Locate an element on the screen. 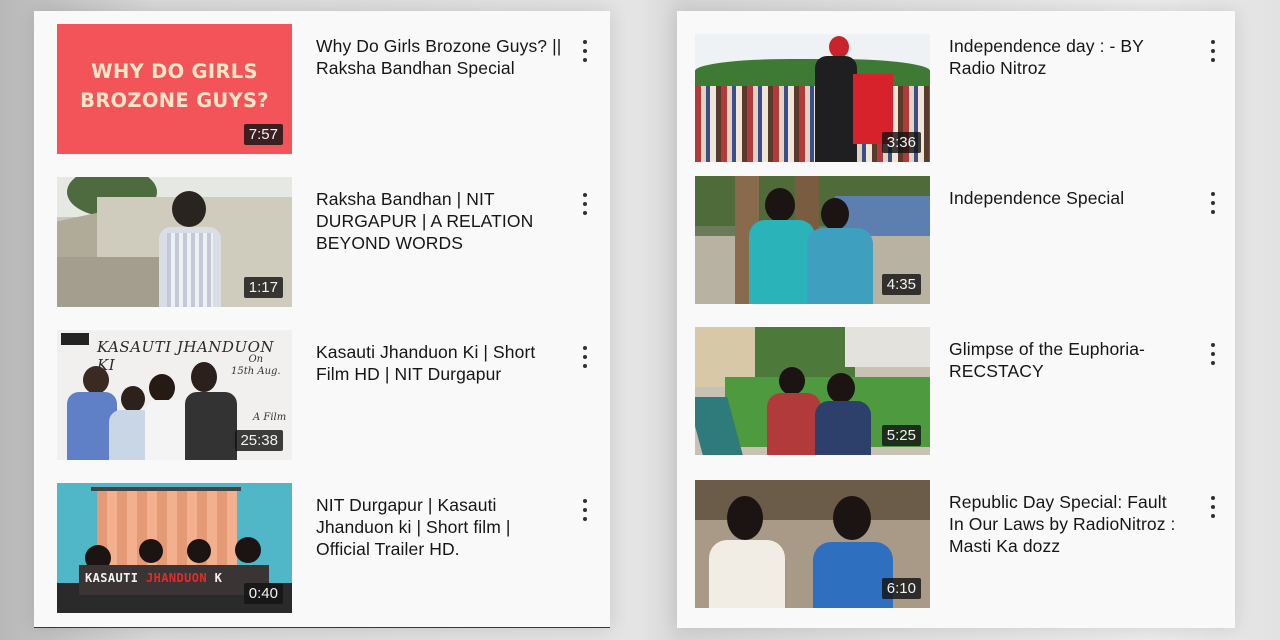  duration-badge: 0:40 is located at coordinates (263, 593).